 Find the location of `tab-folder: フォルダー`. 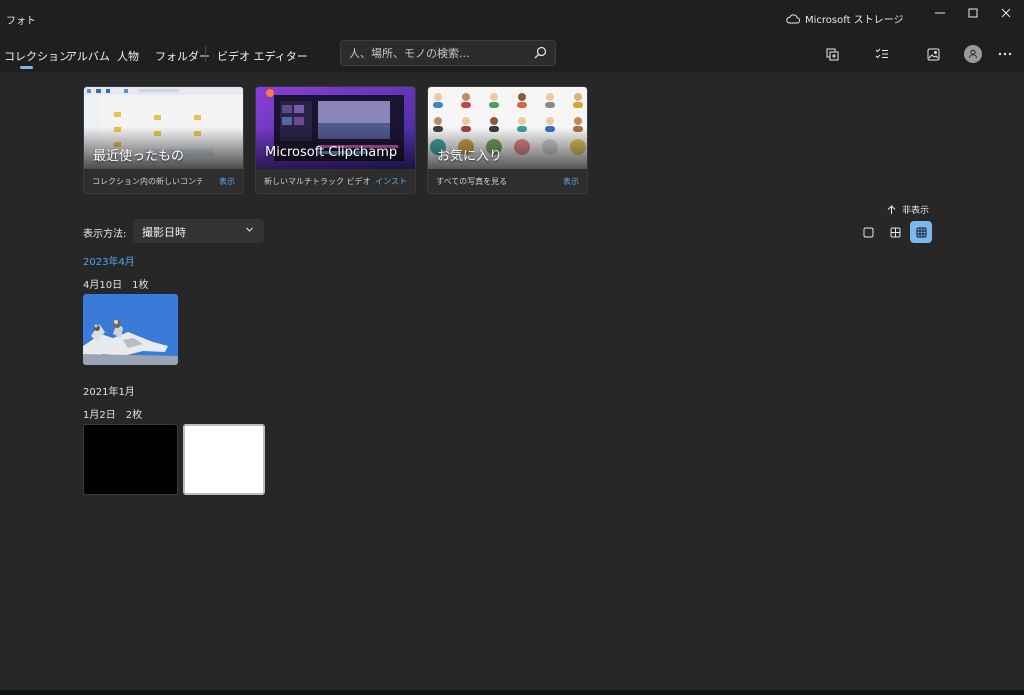

tab-folder: フォルダー is located at coordinates (182, 56).